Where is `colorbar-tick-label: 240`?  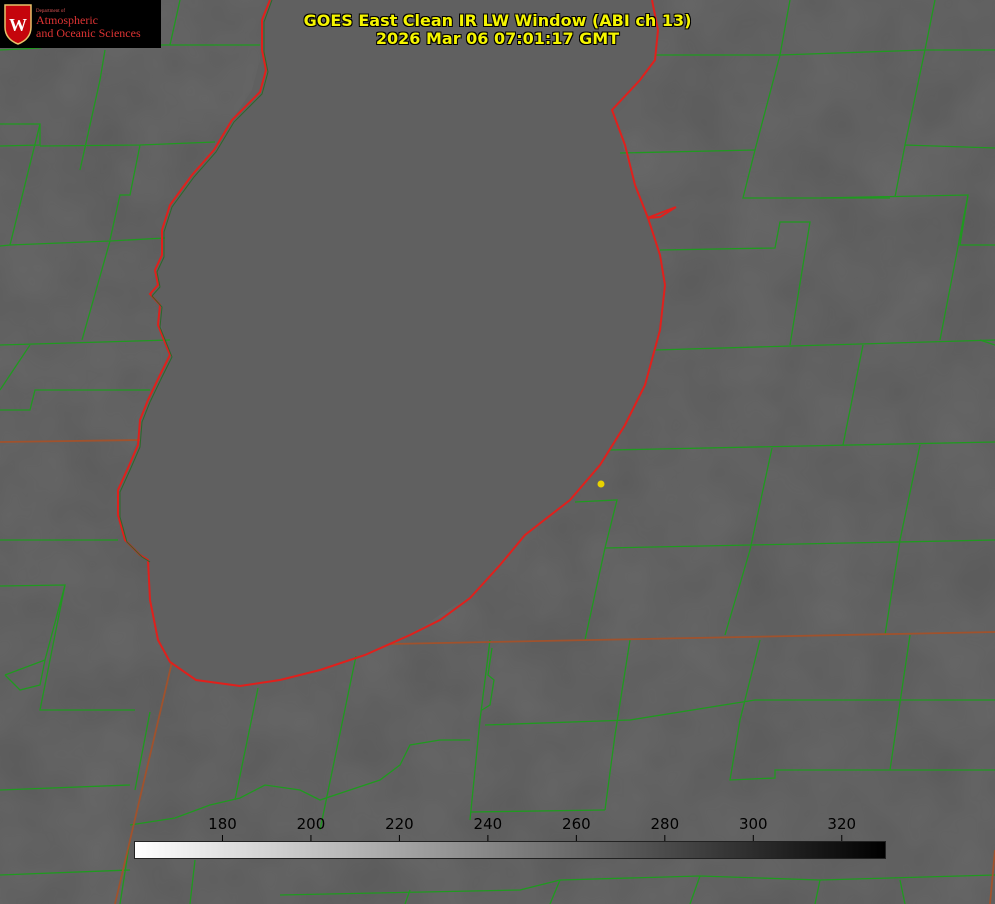 colorbar-tick-label: 240 is located at coordinates (488, 824).